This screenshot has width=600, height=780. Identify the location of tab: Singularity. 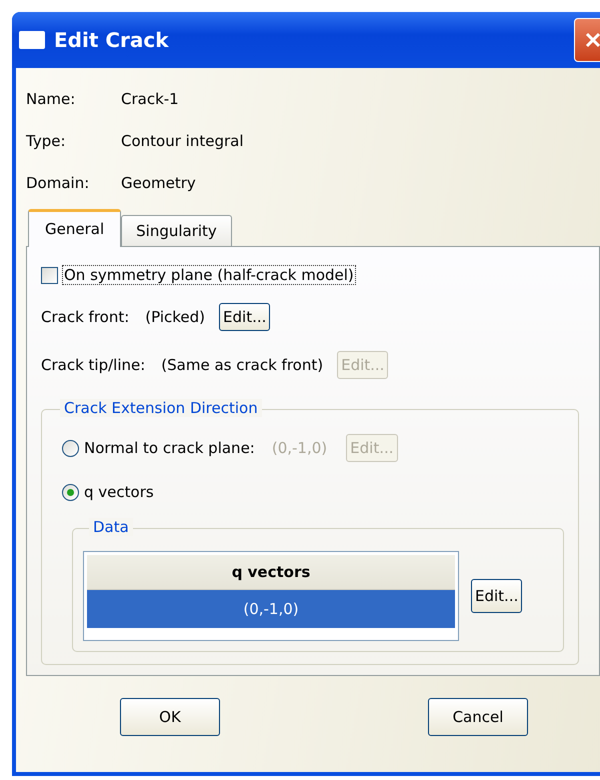
(176, 230).